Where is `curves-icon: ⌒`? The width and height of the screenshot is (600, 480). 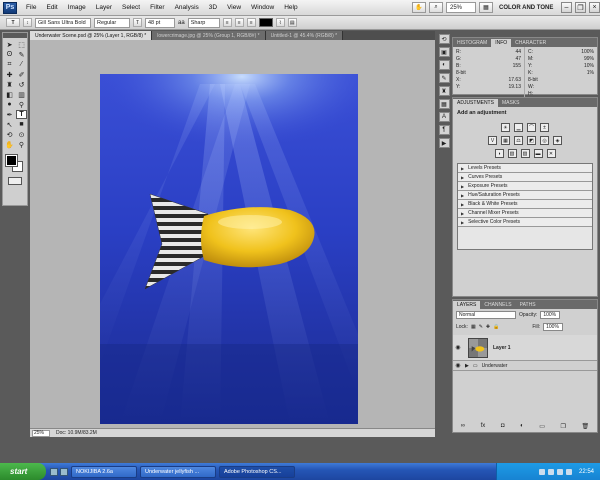 curves-icon: ⌒ is located at coordinates (531, 127).